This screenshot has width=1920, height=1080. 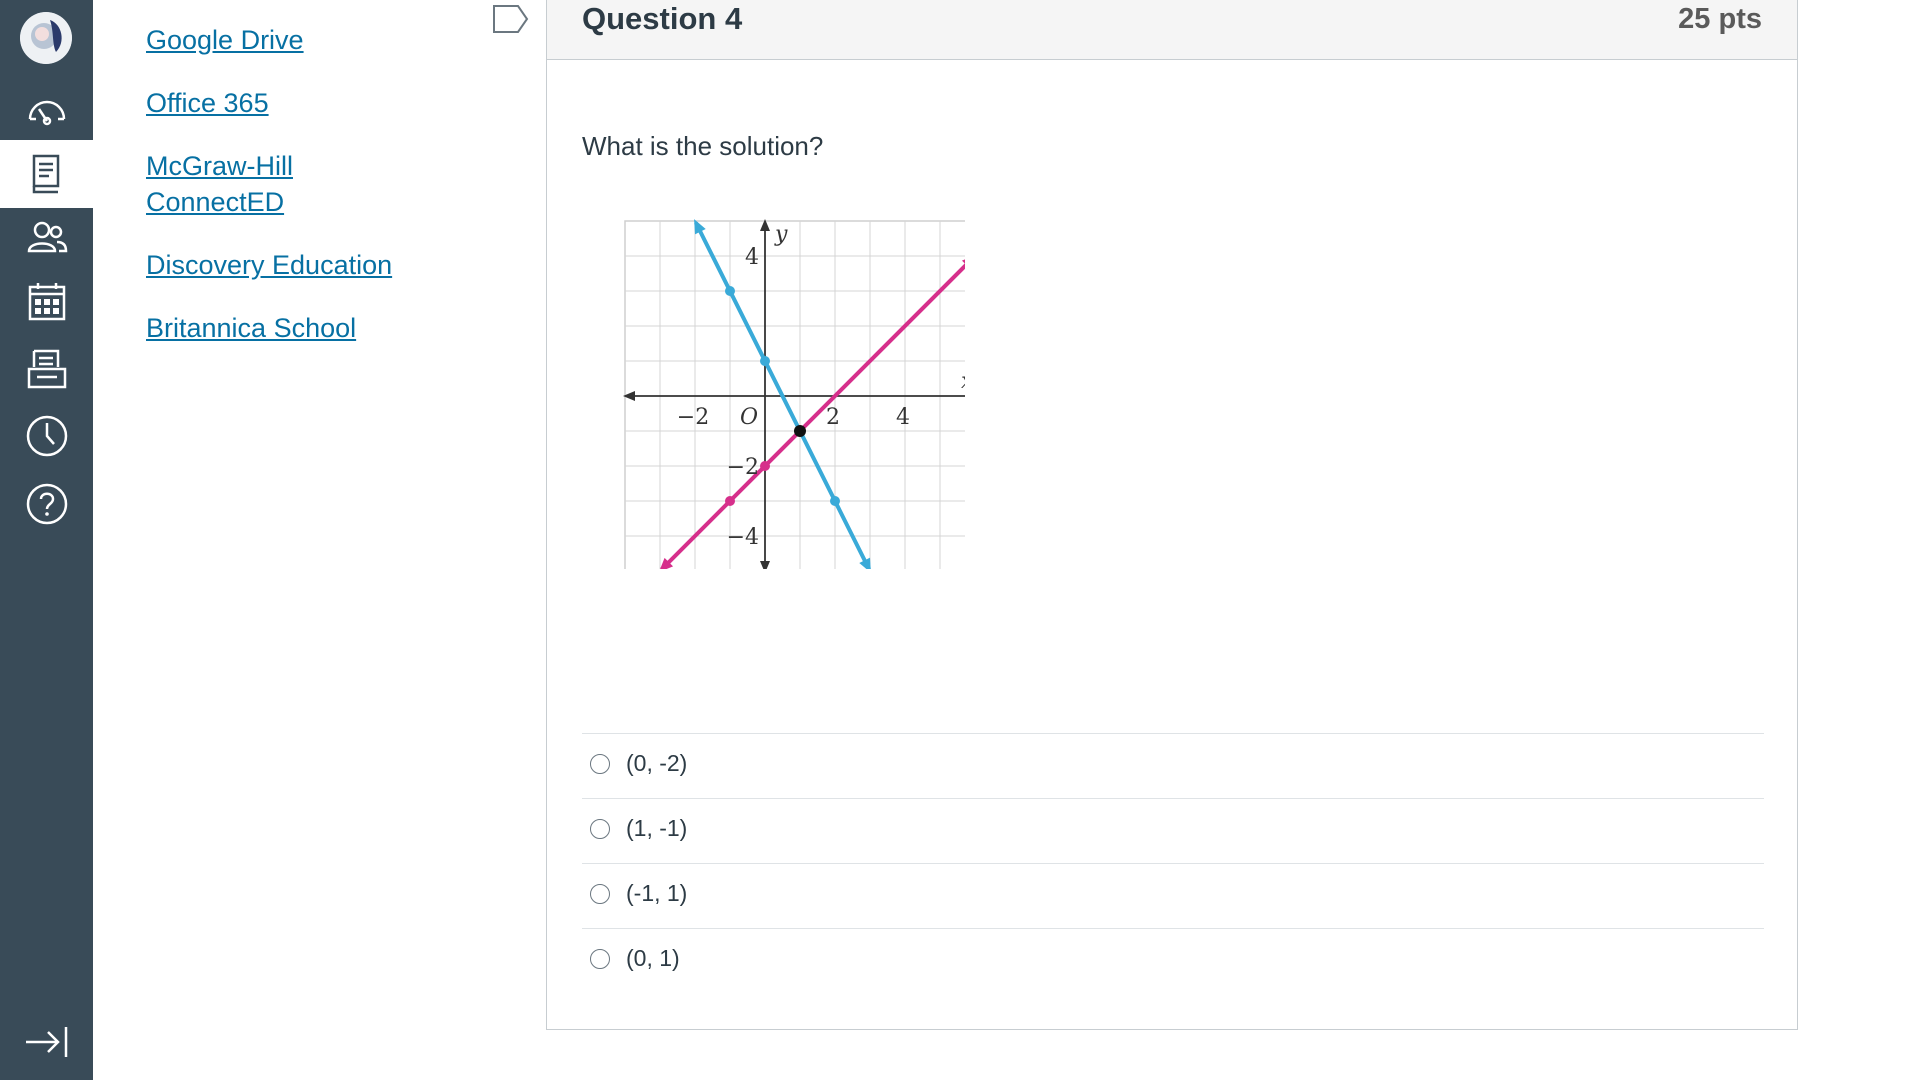 I want to click on answer-option-3: (-1, 1), so click(x=1173, y=895).